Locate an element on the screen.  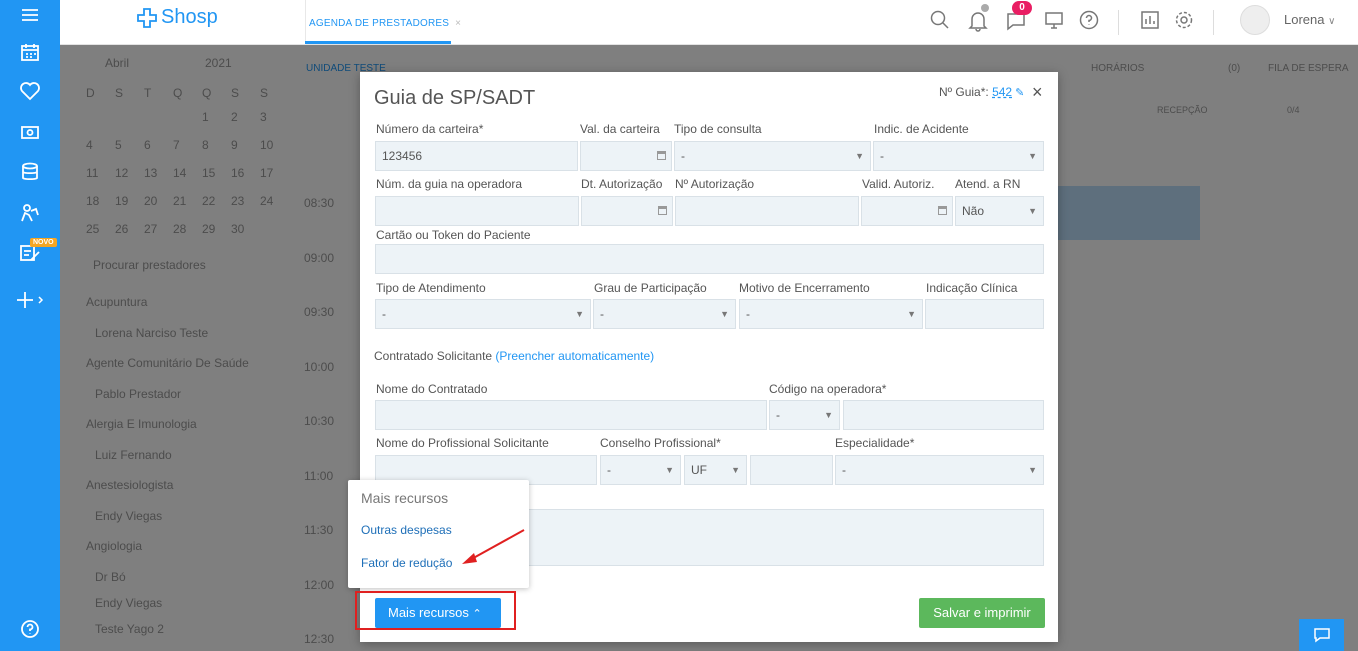
annotation-arrow is located at coordinates (493, 546).